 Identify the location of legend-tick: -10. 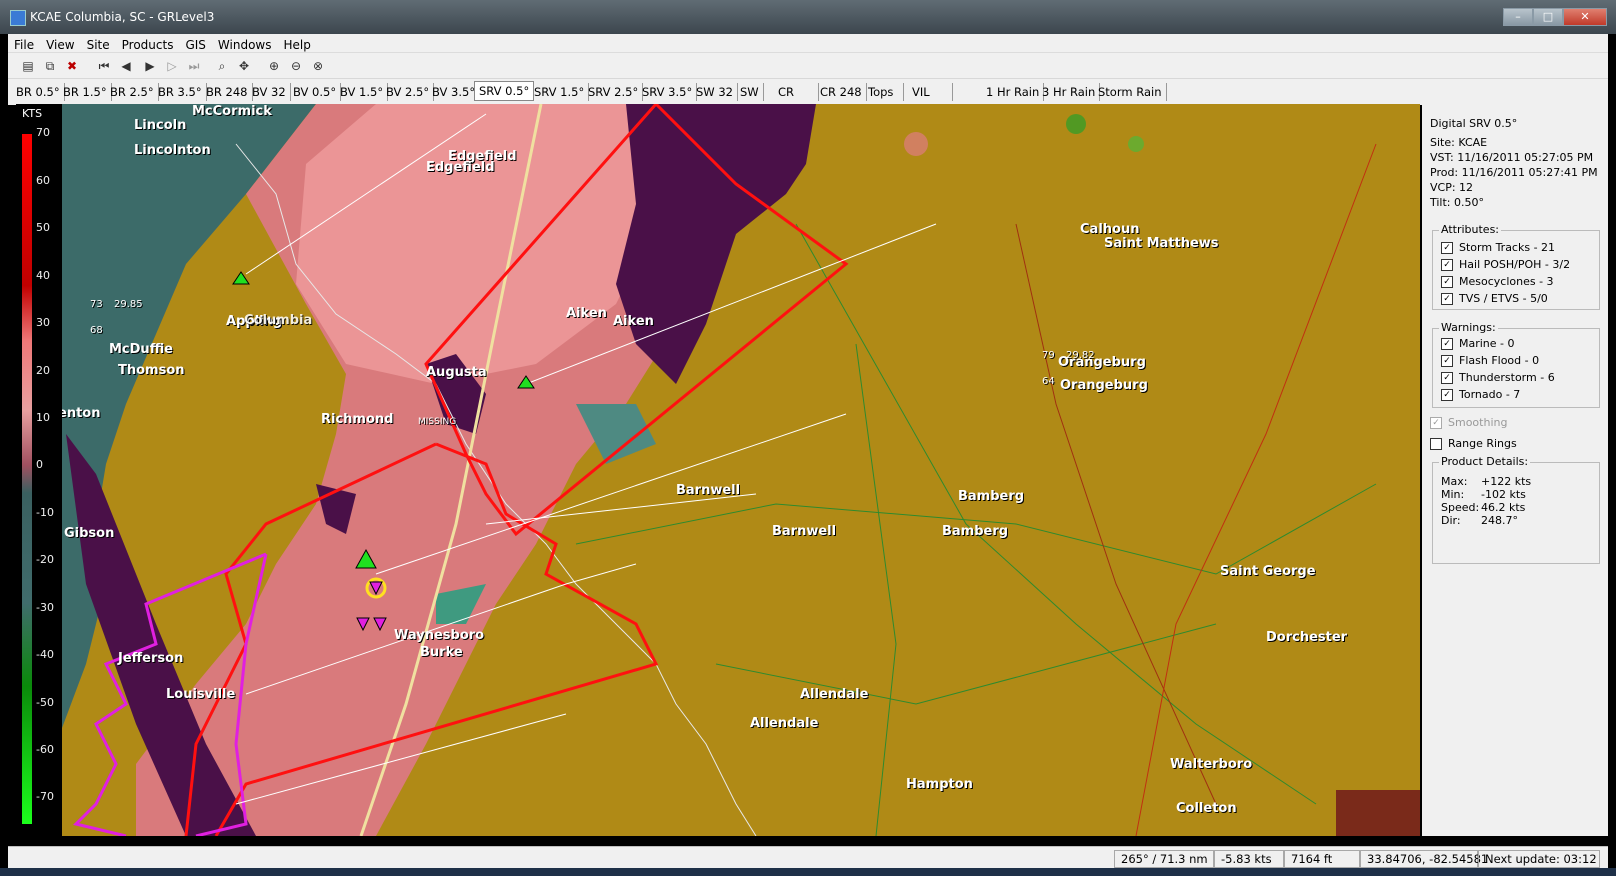
(45, 512).